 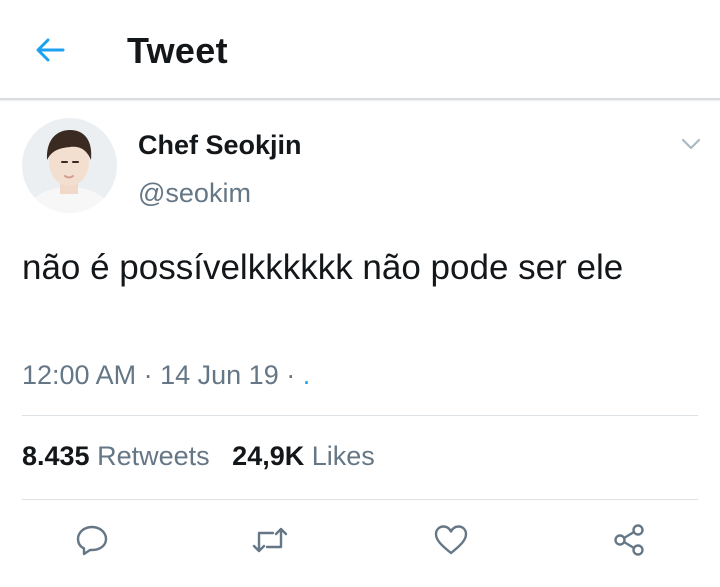 What do you see at coordinates (56, 456) in the screenshot?
I see `retweets-count: 8.435` at bounding box center [56, 456].